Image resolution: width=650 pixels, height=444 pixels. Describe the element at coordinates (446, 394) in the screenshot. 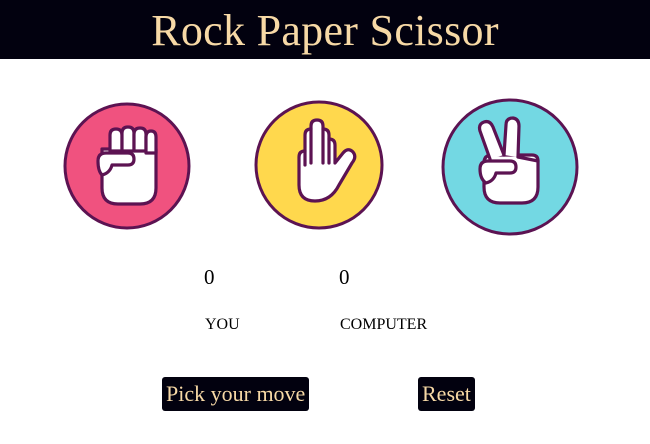

I see `reset-button: Reset` at that location.